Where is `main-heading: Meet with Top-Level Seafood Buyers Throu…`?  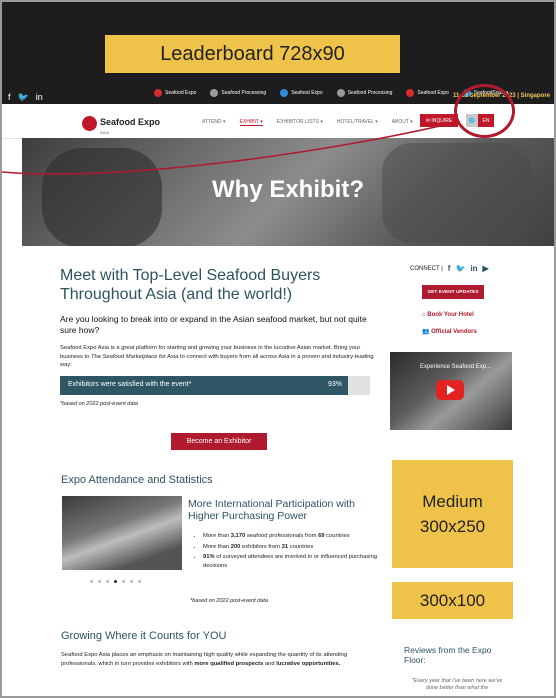
main-heading: Meet with Top-Level Seafood Buyers Throu… is located at coordinates (190, 285).